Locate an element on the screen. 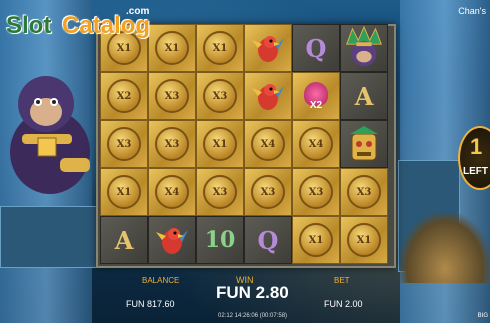 This screenshot has width=490, height=323. gorilla-king-icon is located at coordinates (364, 46).